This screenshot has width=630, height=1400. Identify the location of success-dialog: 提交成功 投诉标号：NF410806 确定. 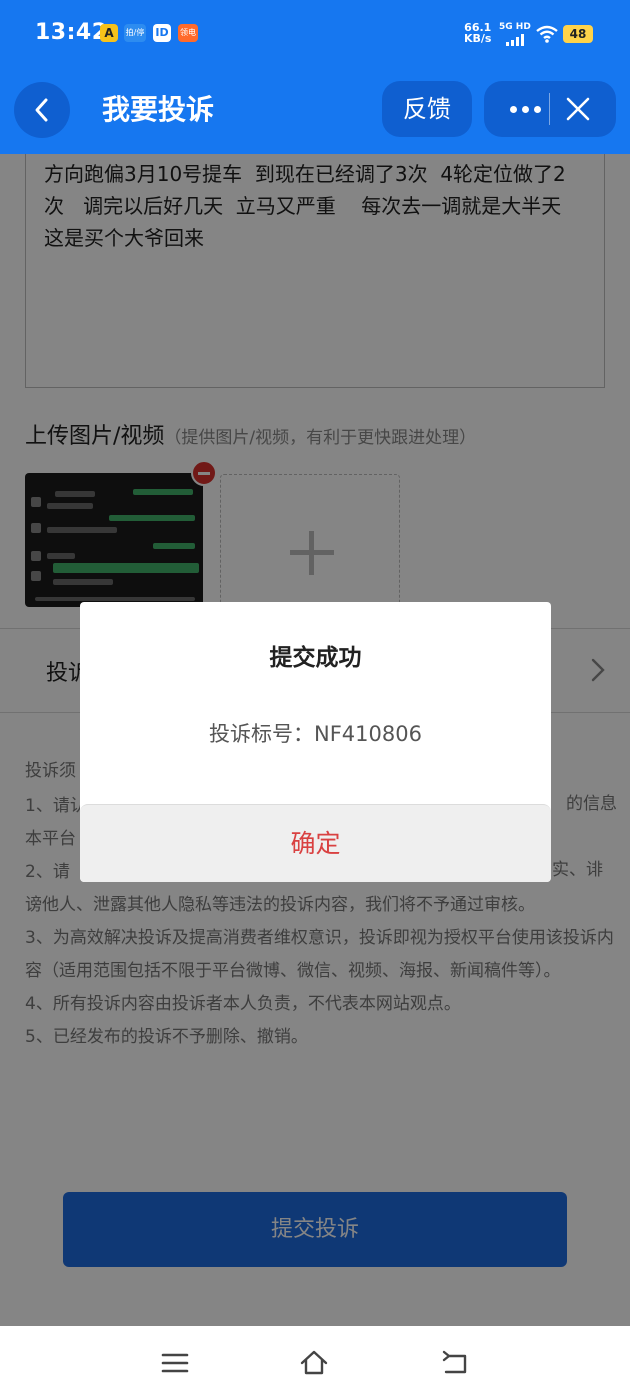
(315, 742).